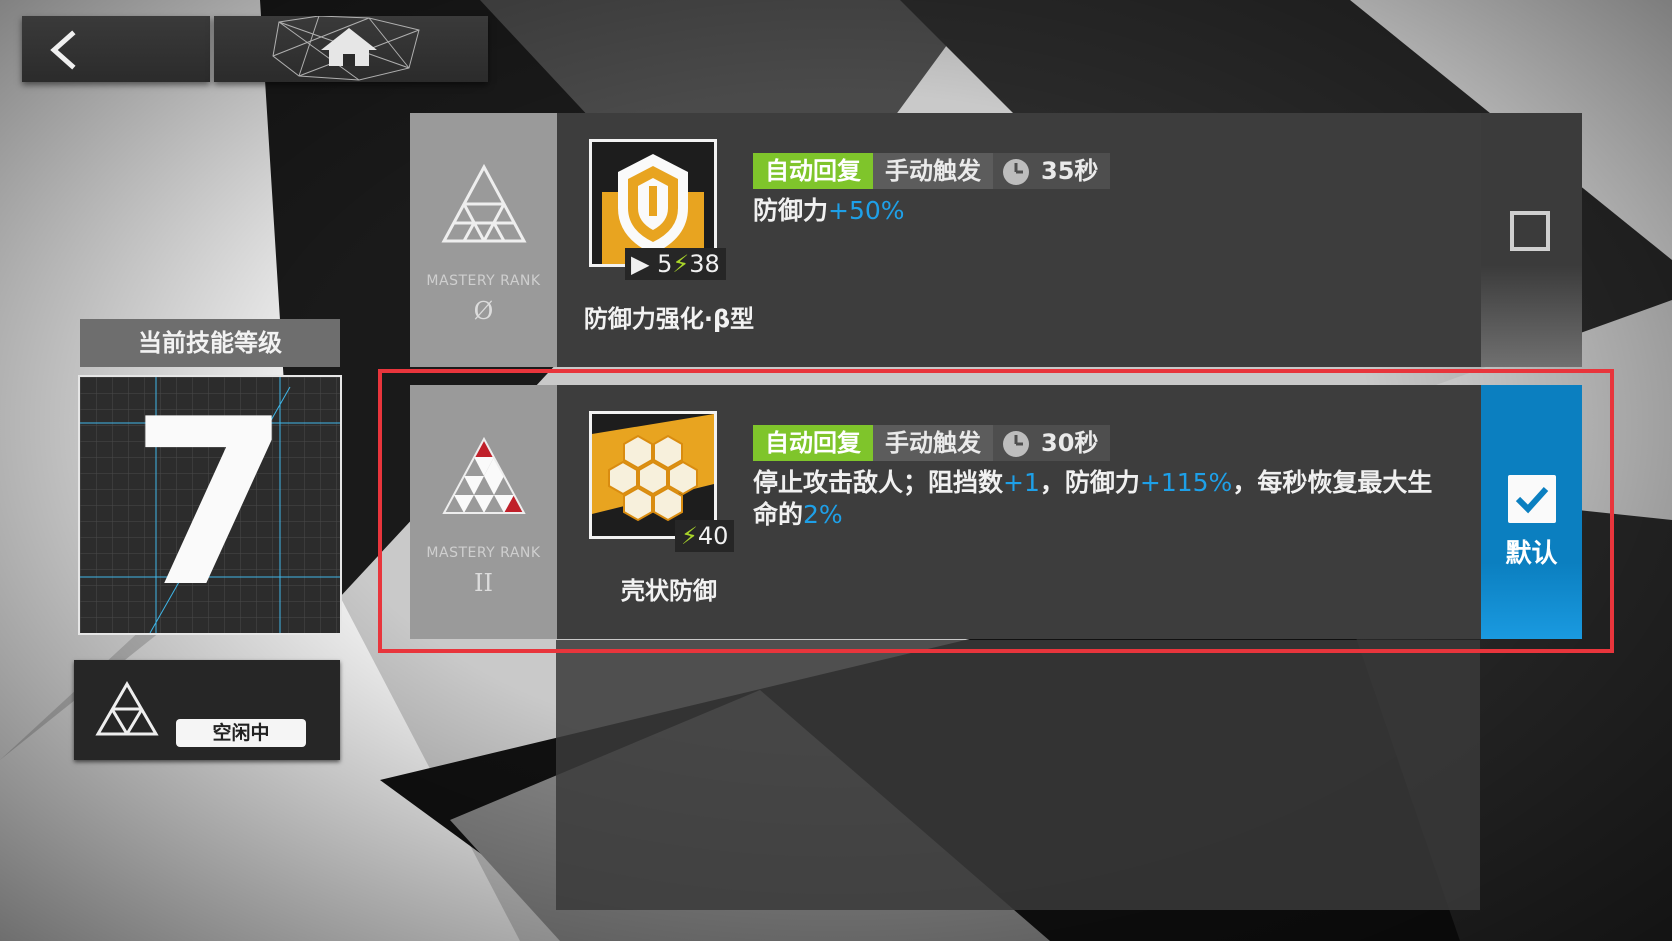  I want to click on skill-description: 防御力+50%, so click(1103, 211).